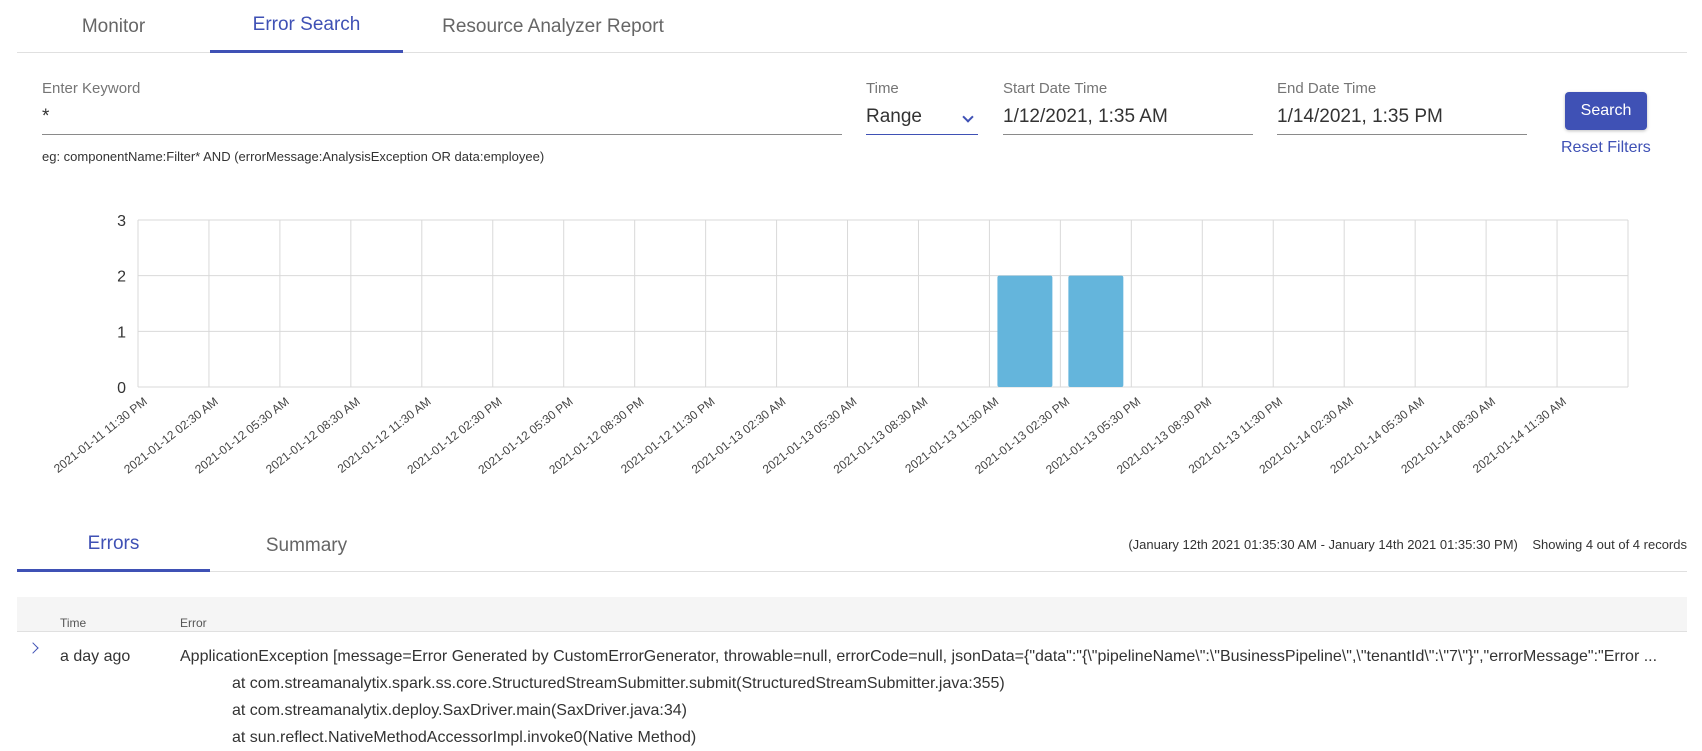 The image size is (1702, 751). Describe the element at coordinates (306, 545) in the screenshot. I see `tab-summary: Summary` at that location.